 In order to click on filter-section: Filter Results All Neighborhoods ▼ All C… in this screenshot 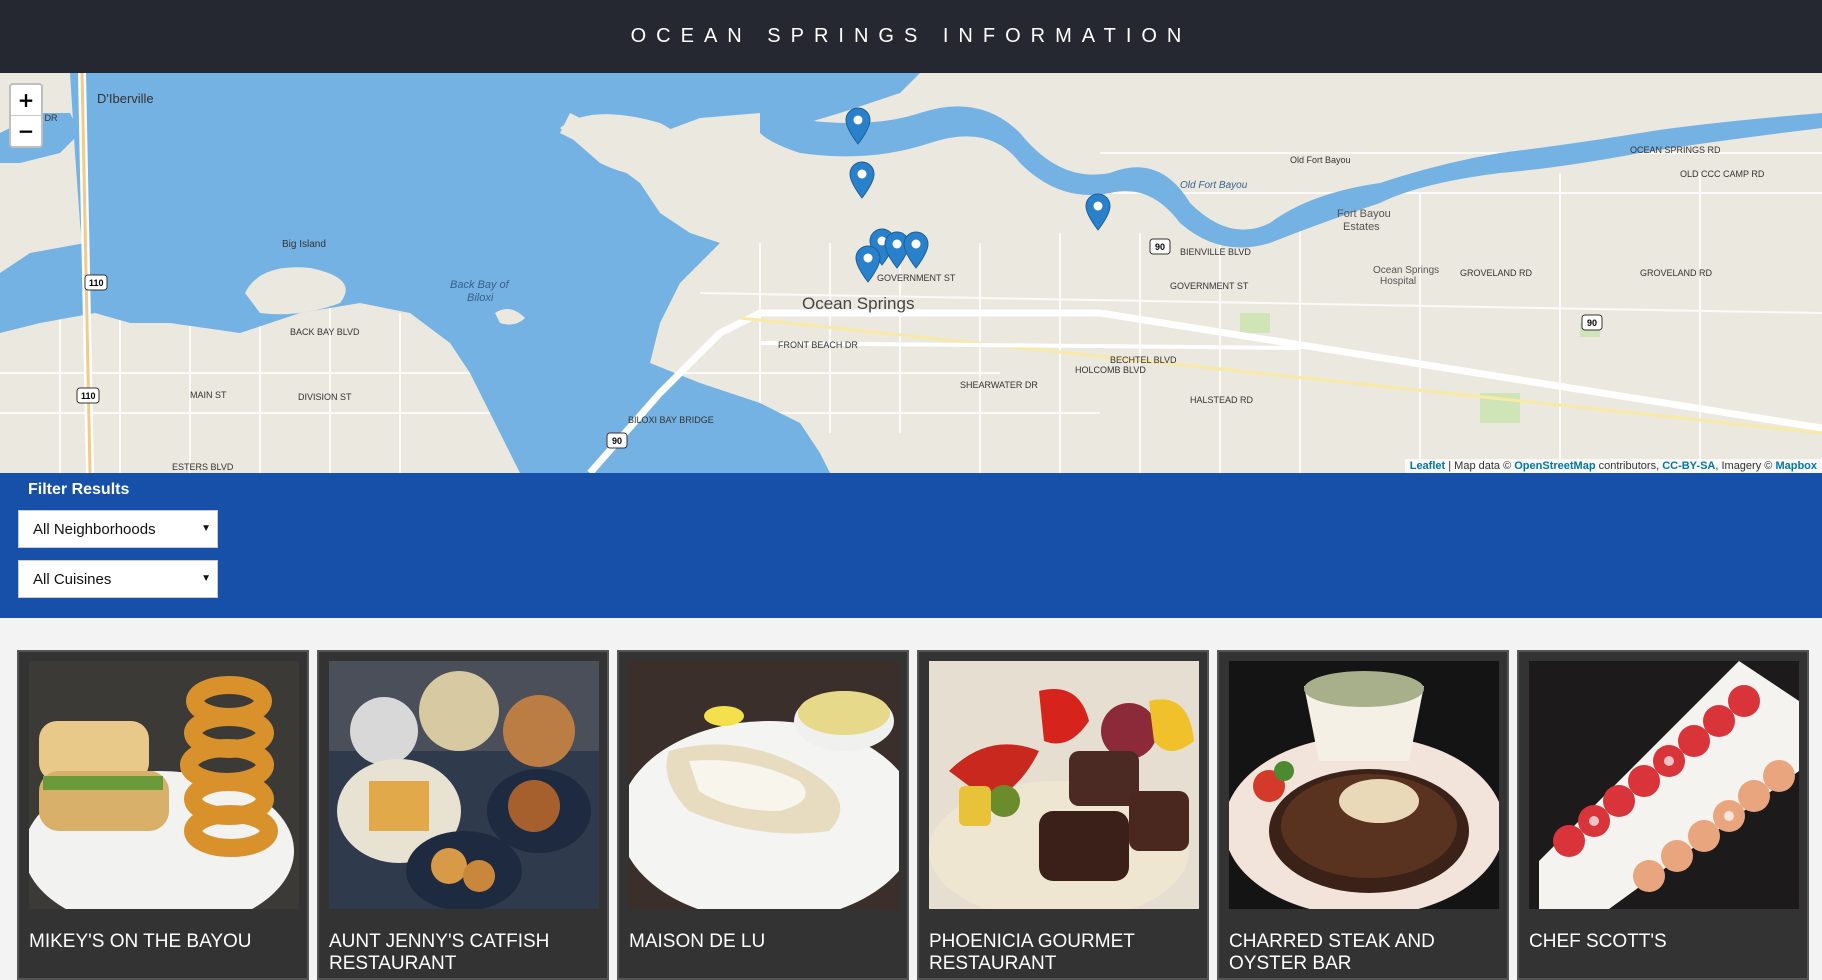, I will do `click(911, 545)`.